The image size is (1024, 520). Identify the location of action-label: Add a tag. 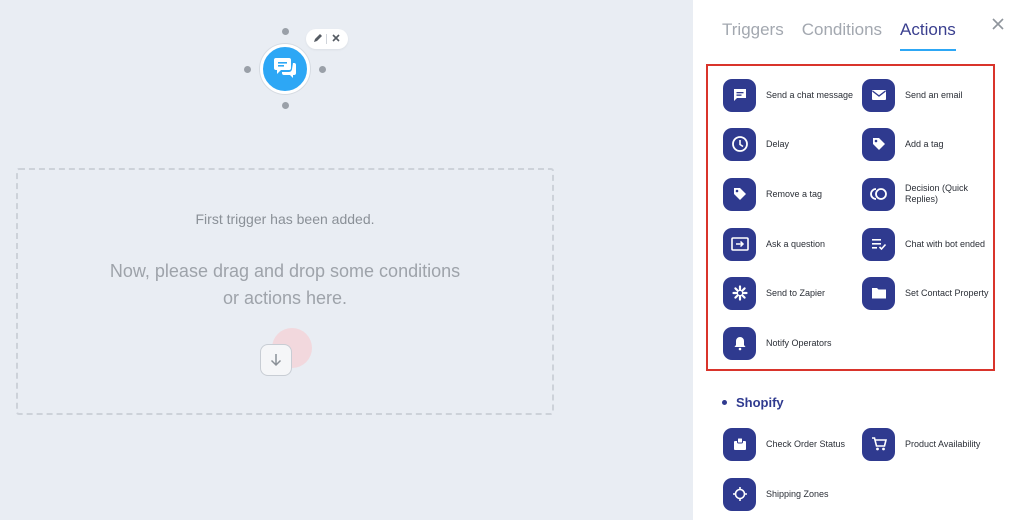
(924, 143).